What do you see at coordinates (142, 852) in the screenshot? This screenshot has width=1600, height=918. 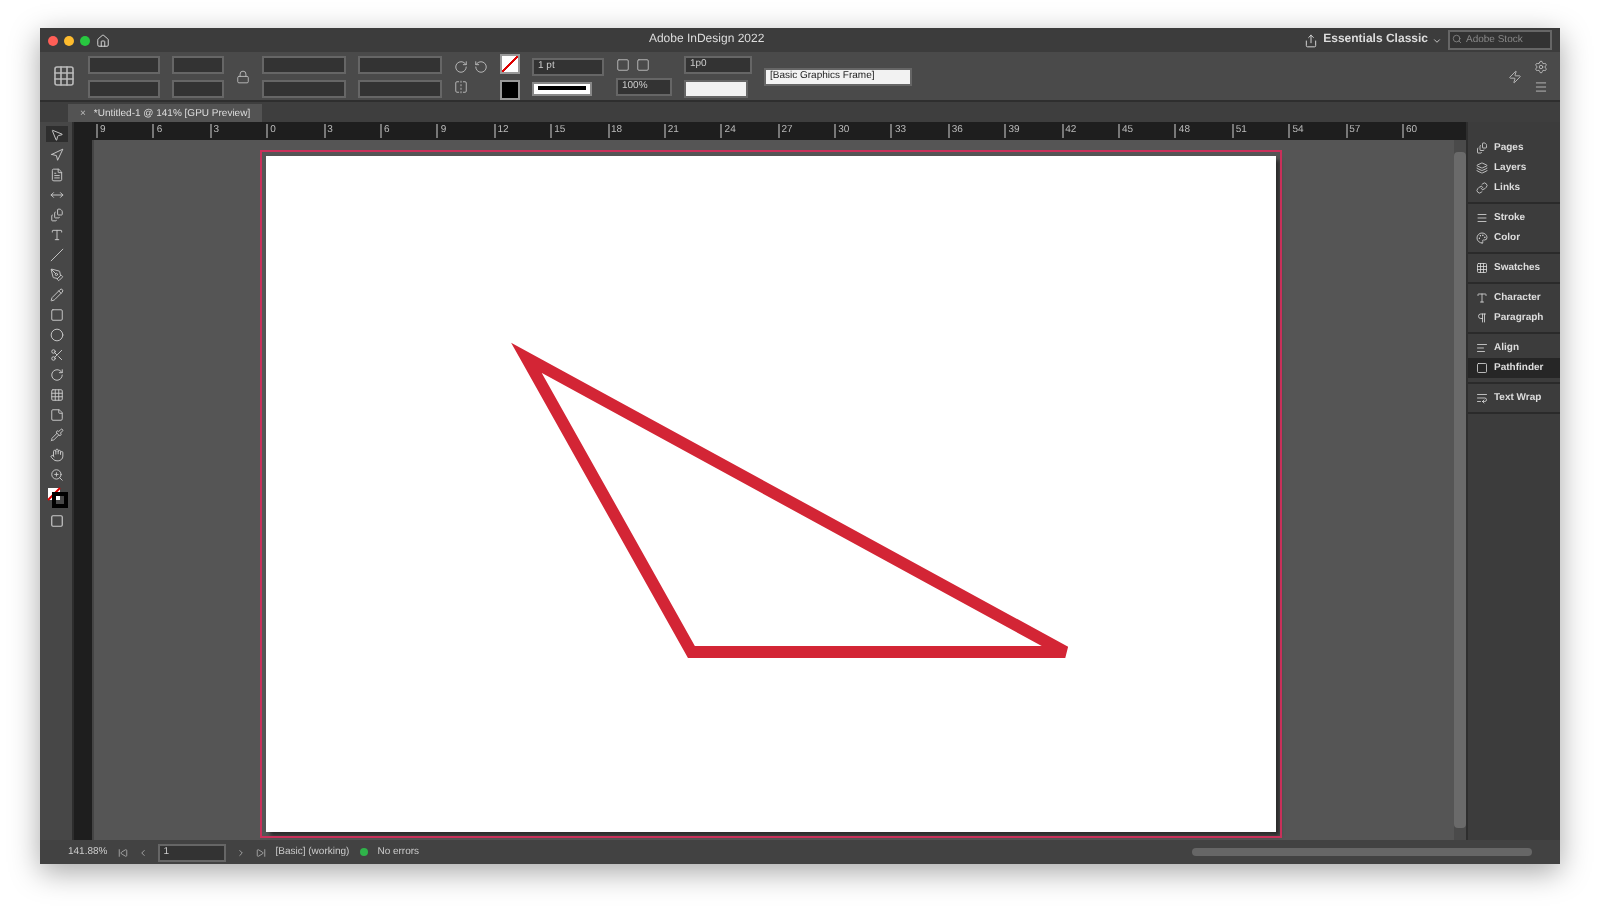 I see `previous-page-icon` at bounding box center [142, 852].